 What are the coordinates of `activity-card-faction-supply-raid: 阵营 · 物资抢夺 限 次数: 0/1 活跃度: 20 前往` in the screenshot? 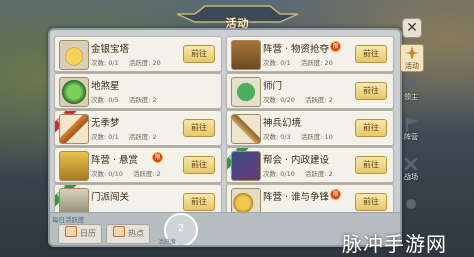 It's located at (310, 54).